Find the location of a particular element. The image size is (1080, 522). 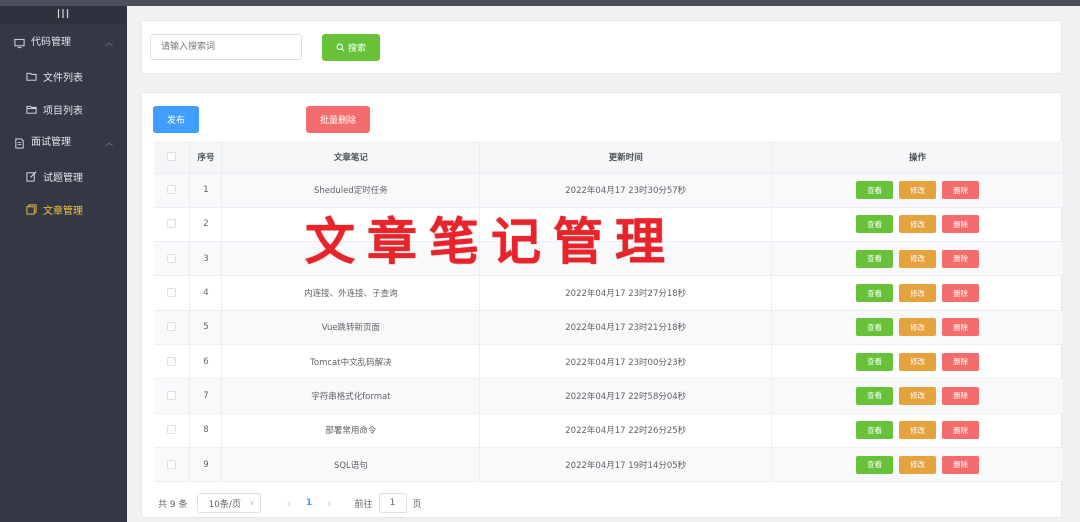

copy-icon is located at coordinates (31, 209).